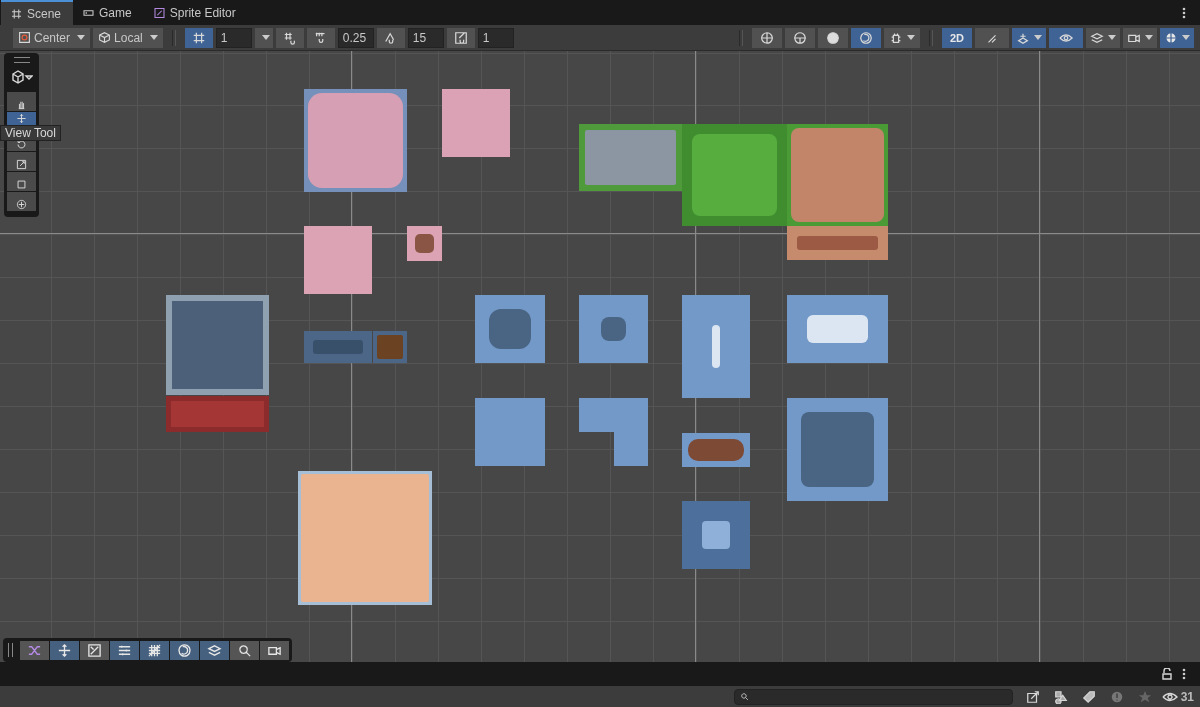  Describe the element at coordinates (30, 133) in the screenshot. I see `tooltip: View Tool` at that location.